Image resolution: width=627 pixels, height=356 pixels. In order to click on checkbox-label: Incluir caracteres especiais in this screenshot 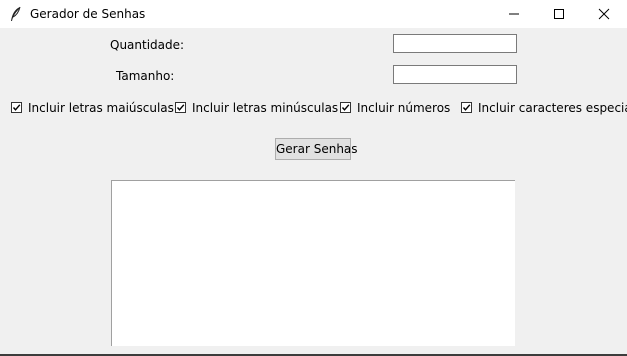, I will do `click(552, 108)`.